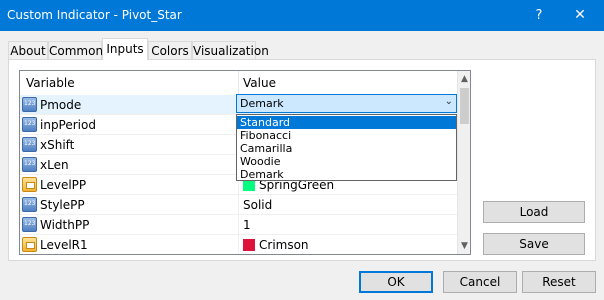 This screenshot has width=604, height=300. Describe the element at coordinates (449, 101) in the screenshot. I see `chevron-down-icon: ⌄` at that location.